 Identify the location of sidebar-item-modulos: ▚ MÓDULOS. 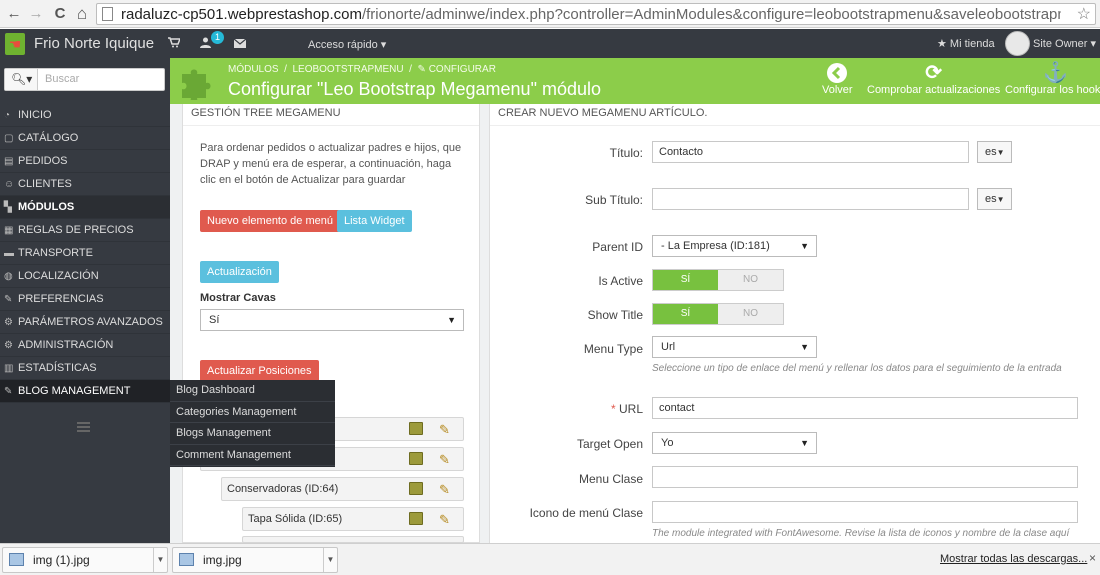
(85, 207).